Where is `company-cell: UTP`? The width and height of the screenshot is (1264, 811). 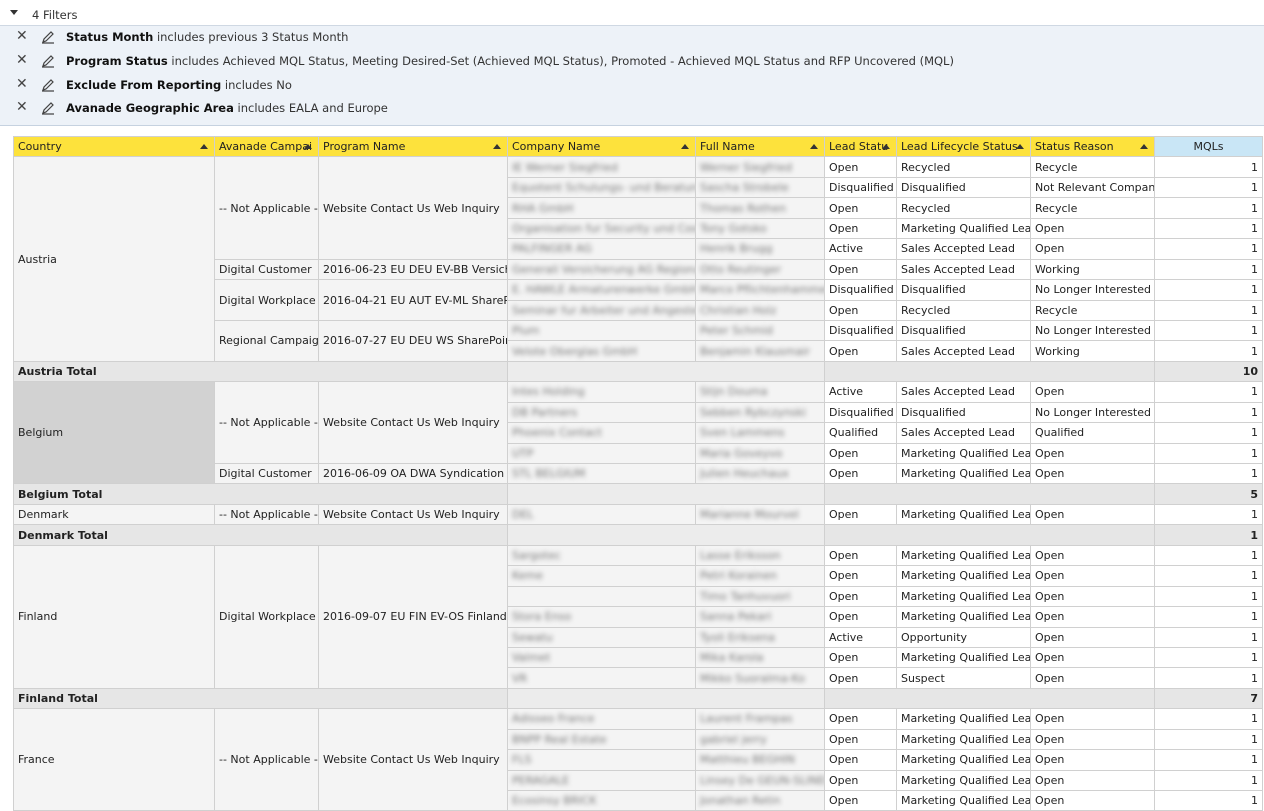 company-cell: UTP is located at coordinates (601, 453).